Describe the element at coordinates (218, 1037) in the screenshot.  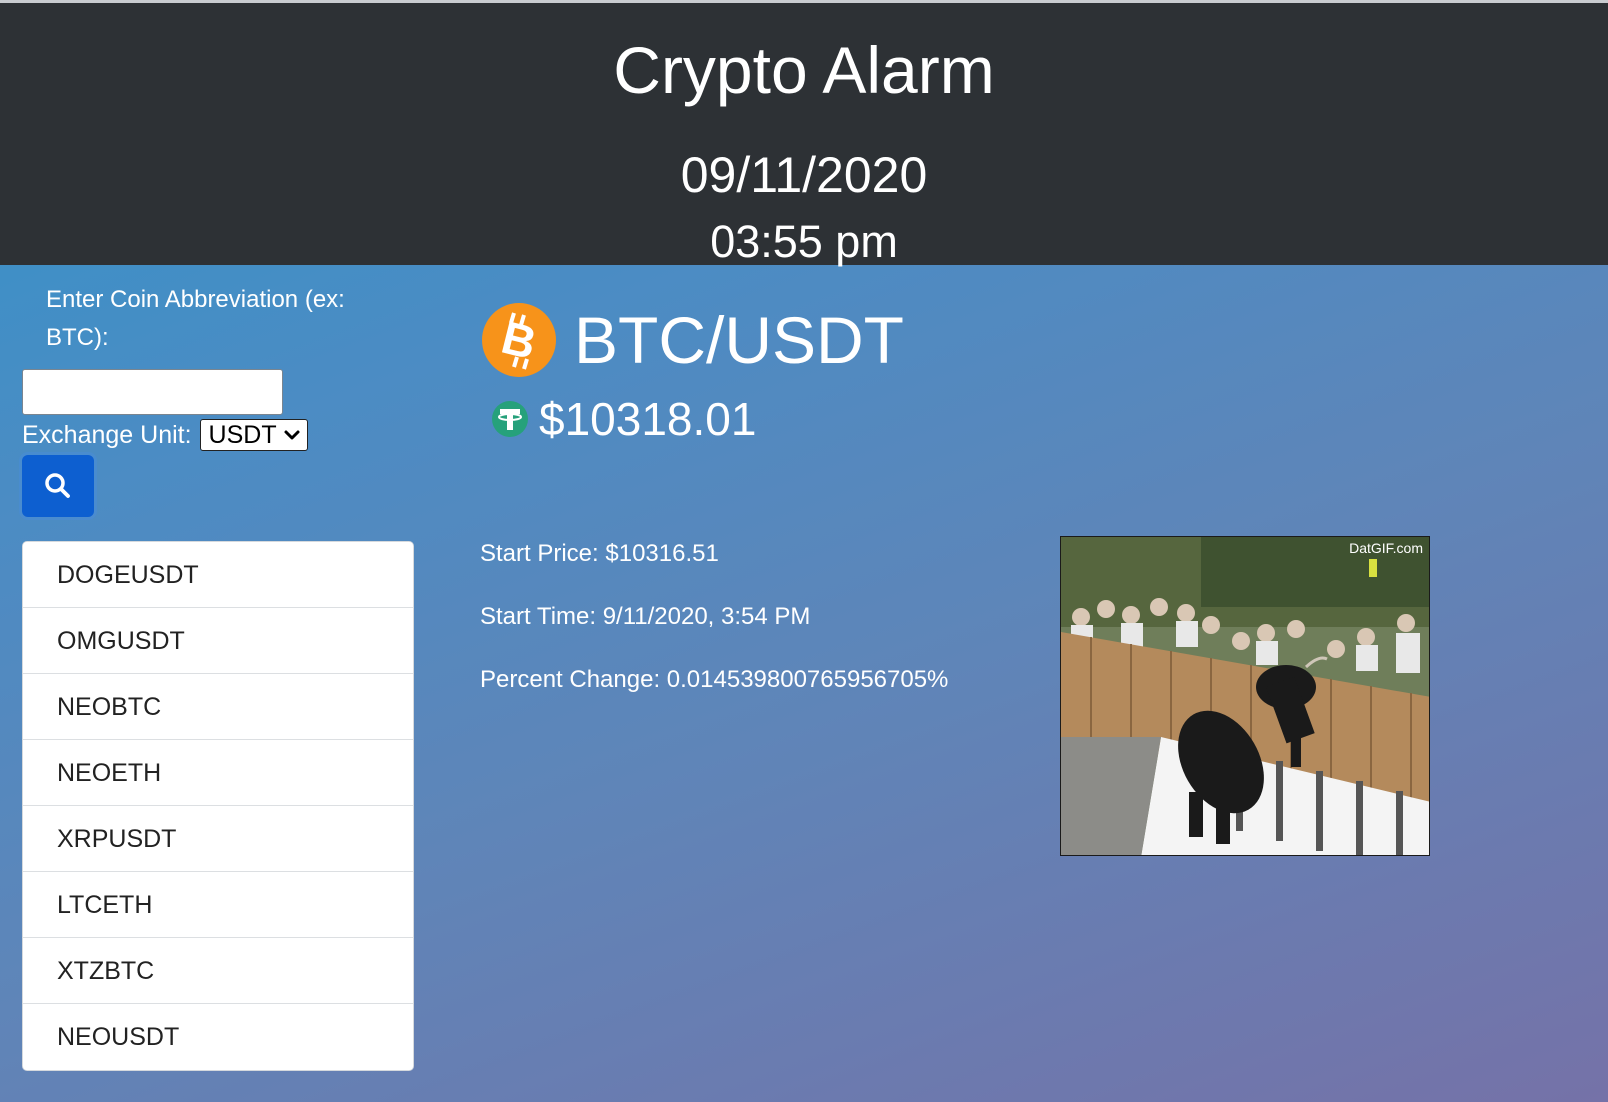
I see `coin-list-item: NEOUSDT` at that location.